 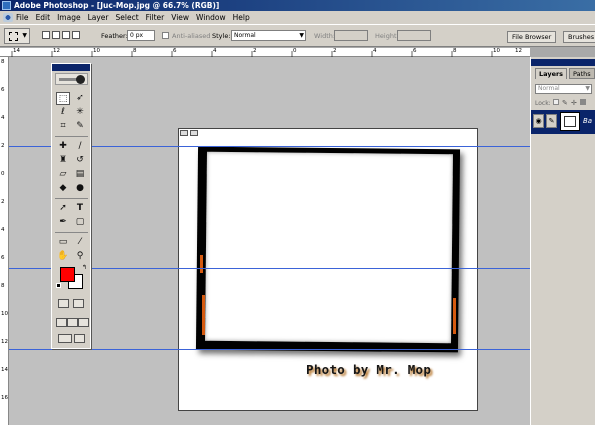 What do you see at coordinates (191, 36) in the screenshot?
I see `antialiased-label: Anti-aliased` at bounding box center [191, 36].